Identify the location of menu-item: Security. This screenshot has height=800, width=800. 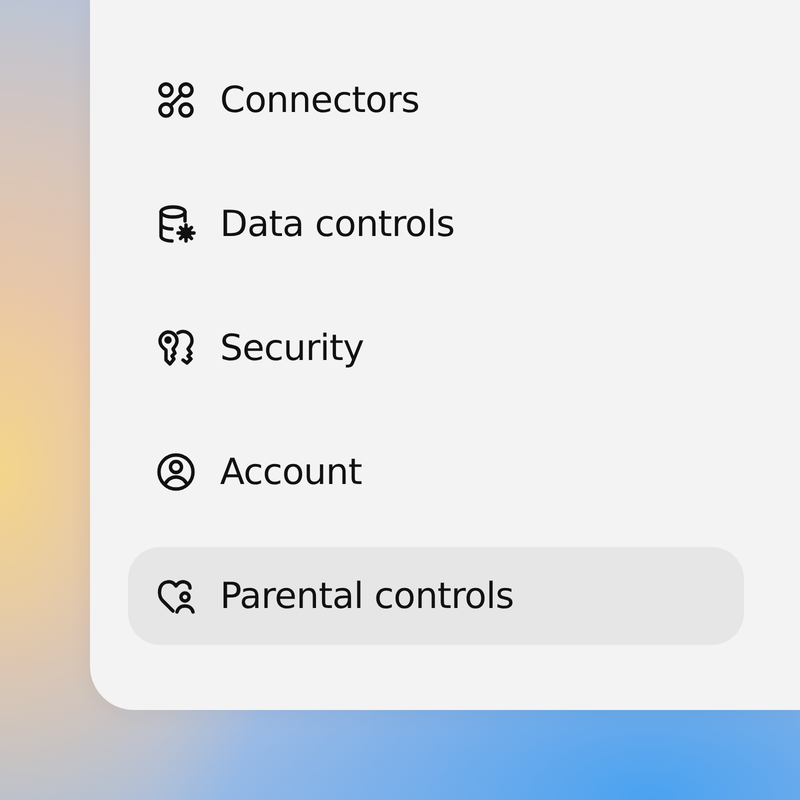
(436, 348).